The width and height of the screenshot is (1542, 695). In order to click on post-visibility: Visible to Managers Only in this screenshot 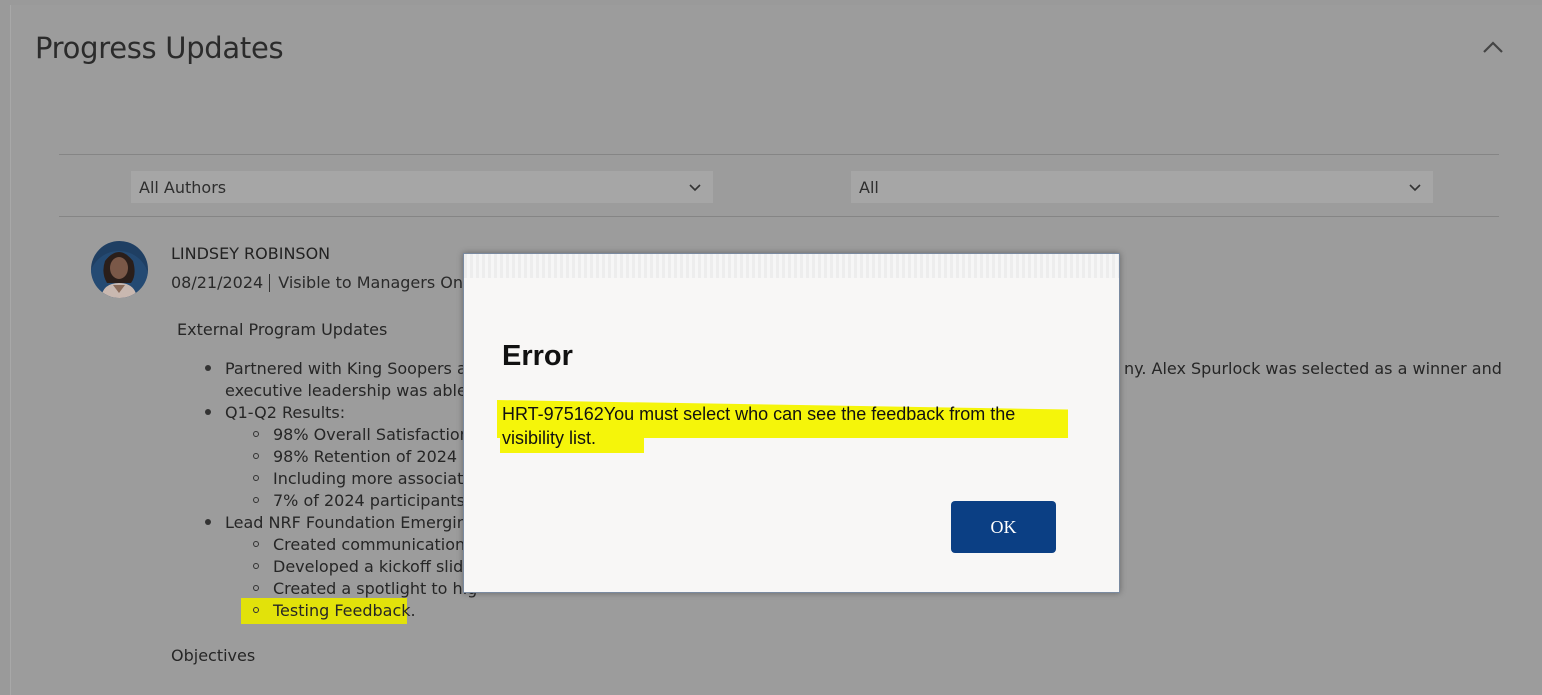, I will do `click(377, 282)`.